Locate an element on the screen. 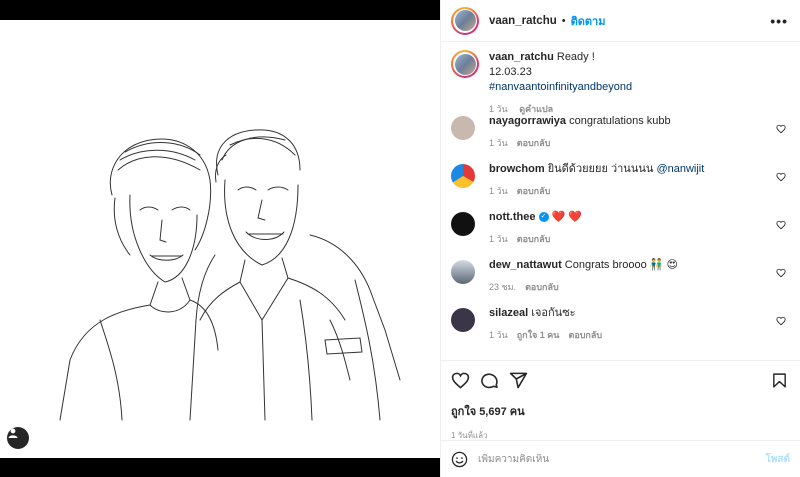 This screenshot has width=800, height=477. translate-button: ดูคำแปล is located at coordinates (536, 109).